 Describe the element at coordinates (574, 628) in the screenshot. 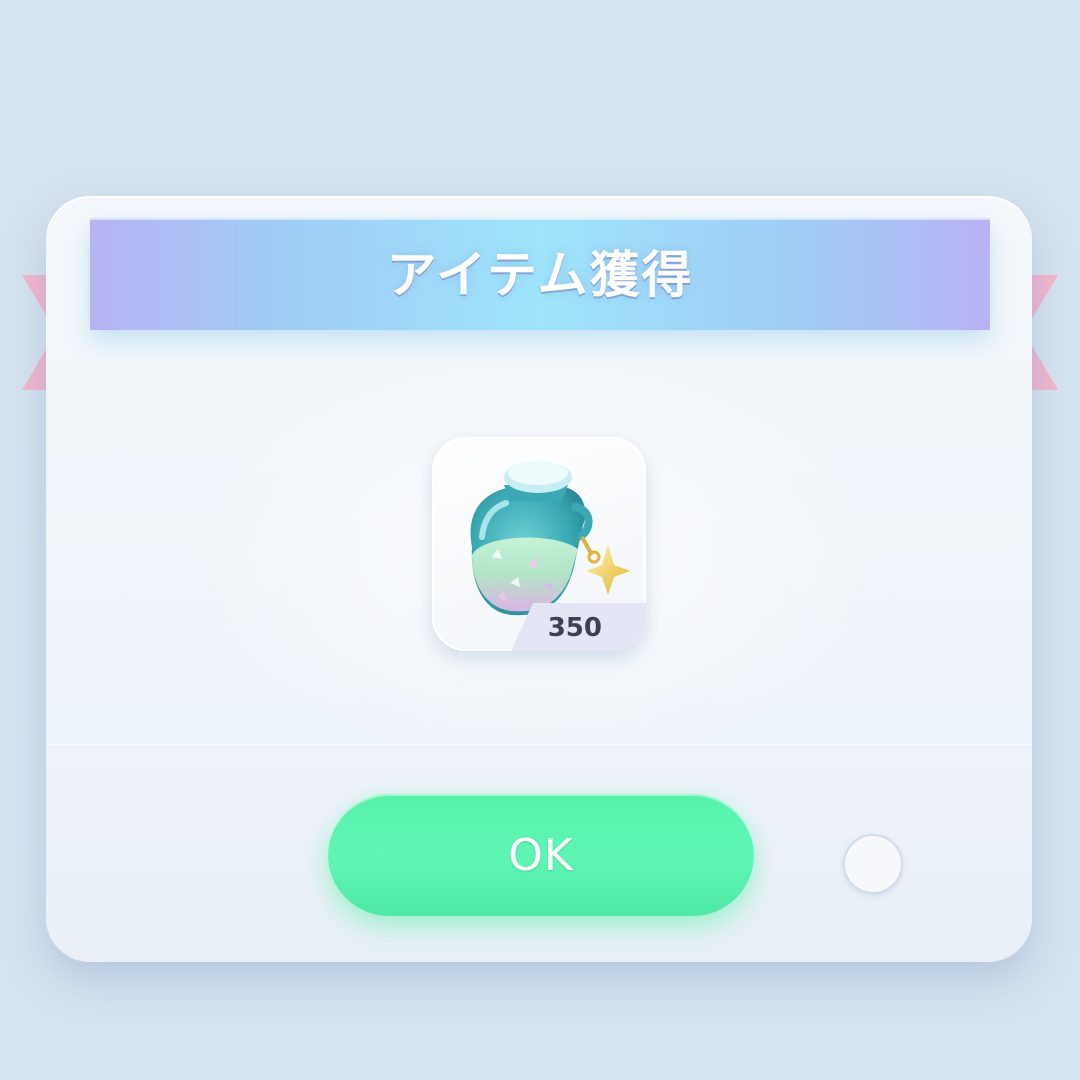

I see `item-count: 350` at that location.